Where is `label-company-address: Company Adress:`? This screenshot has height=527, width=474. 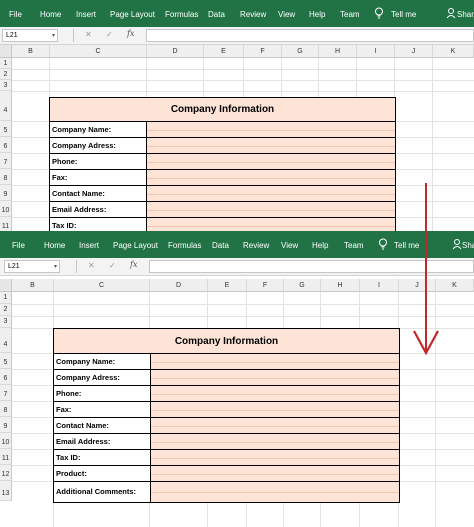 label-company-address: Company Adress: is located at coordinates (98, 146).